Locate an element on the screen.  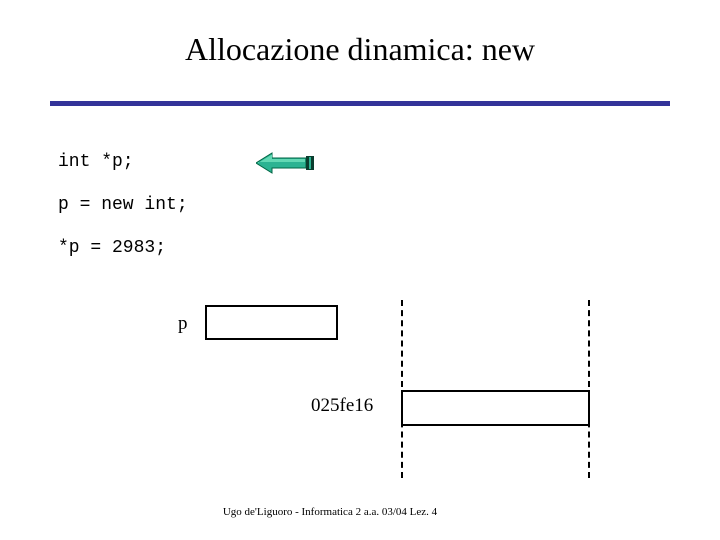
heap-address-label: 025fe16 is located at coordinates (342, 405).